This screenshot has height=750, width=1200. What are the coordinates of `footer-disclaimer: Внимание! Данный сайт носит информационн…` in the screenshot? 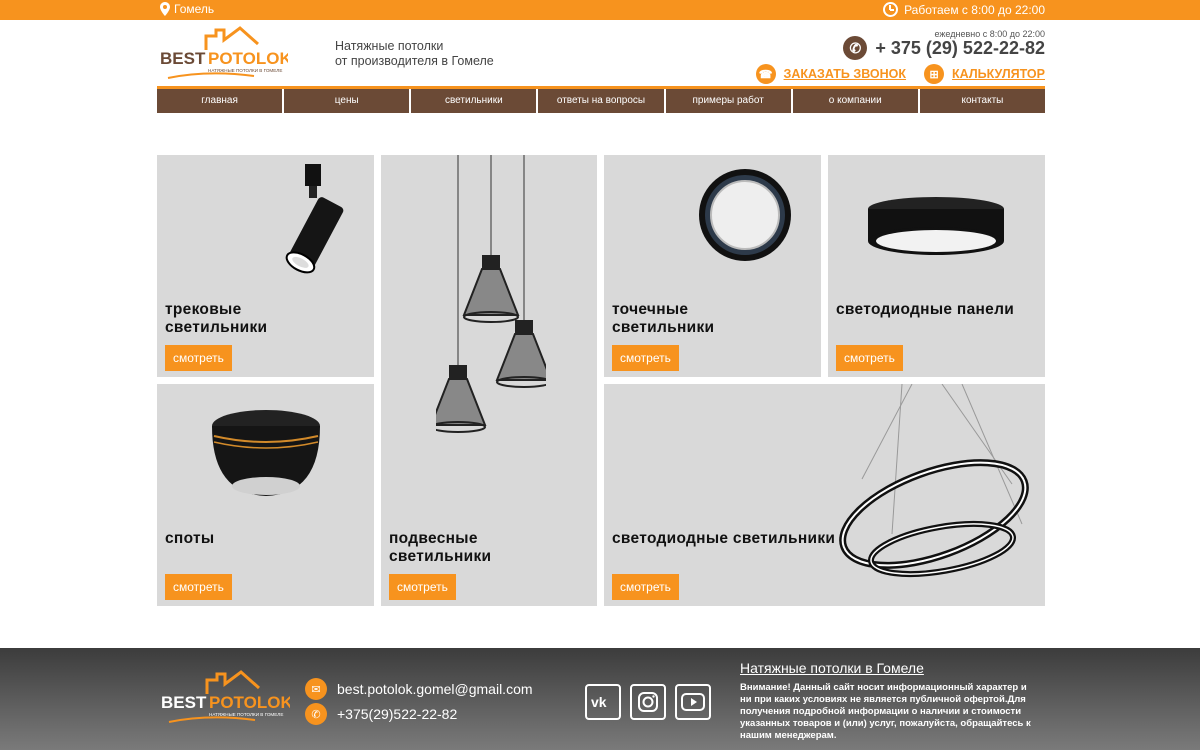 It's located at (885, 711).